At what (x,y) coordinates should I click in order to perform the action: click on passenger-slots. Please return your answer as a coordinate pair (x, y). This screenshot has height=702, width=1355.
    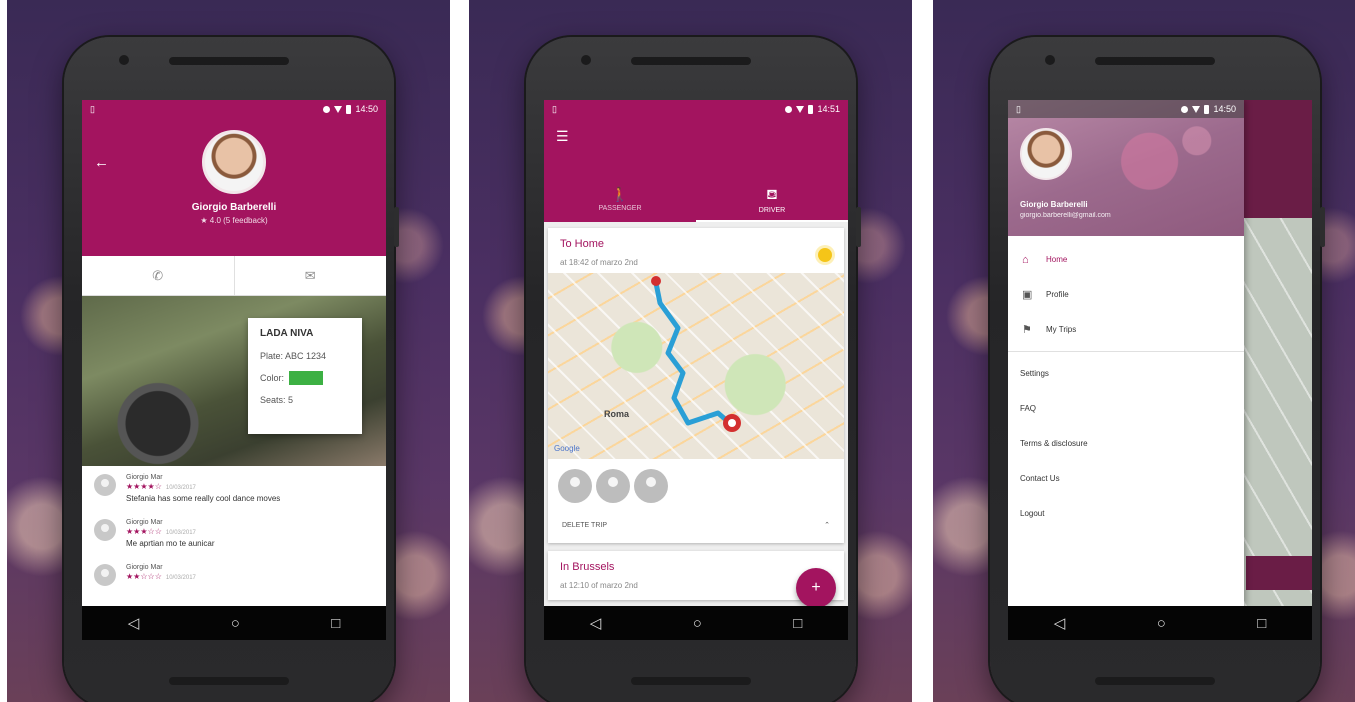
    Looking at the image, I should click on (696, 486).